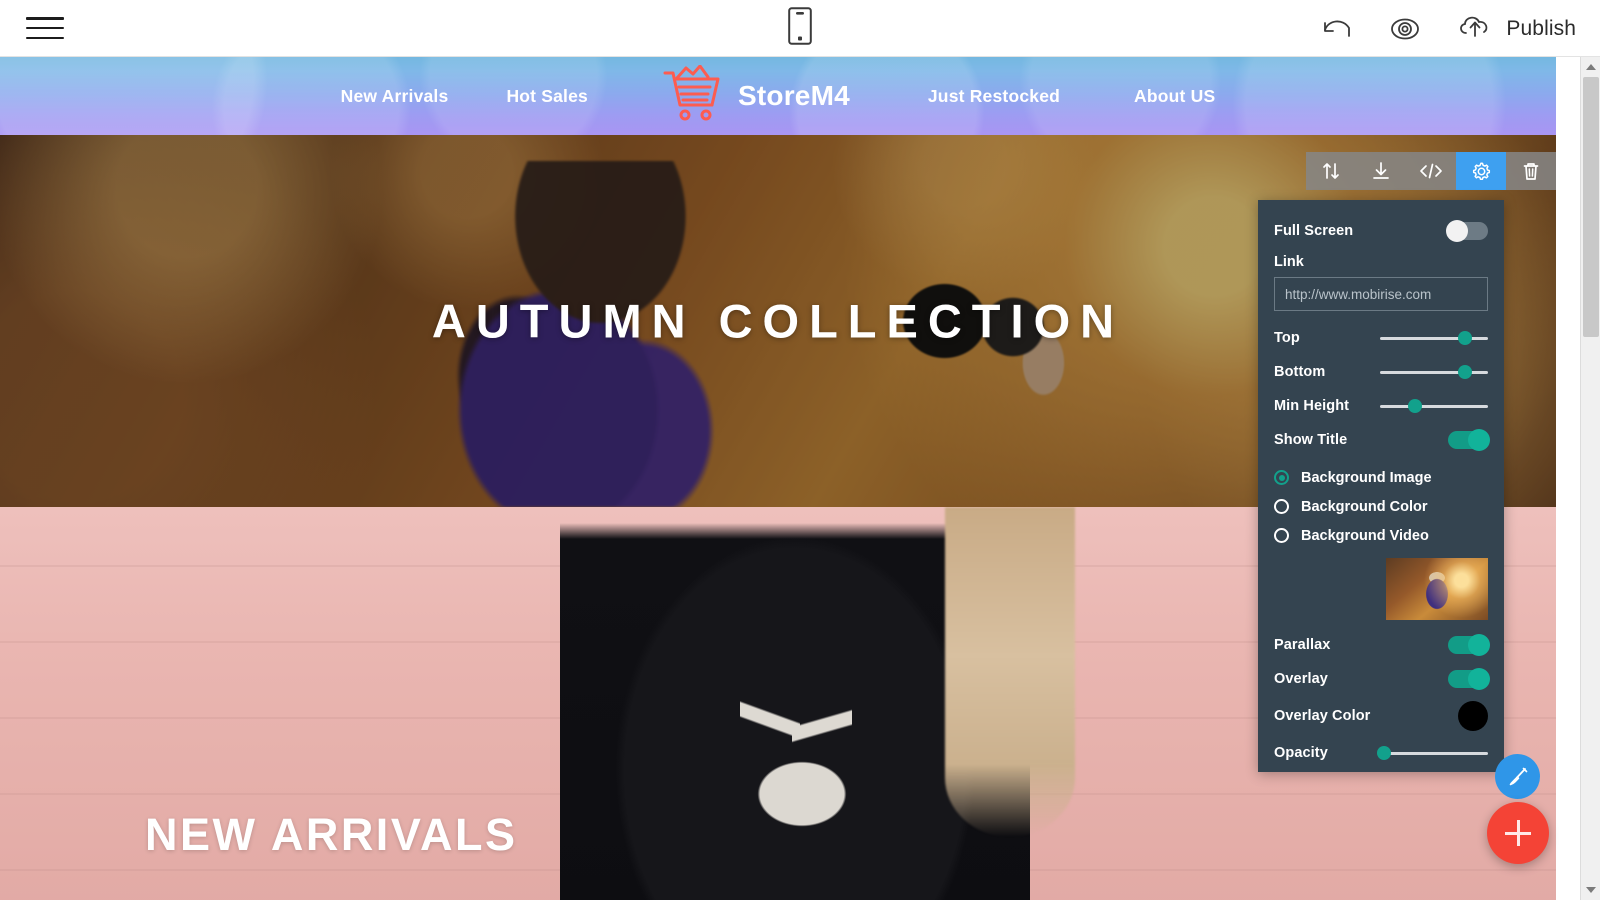 This screenshot has width=1600, height=900. I want to click on opacity-label: Opacity, so click(1301, 753).